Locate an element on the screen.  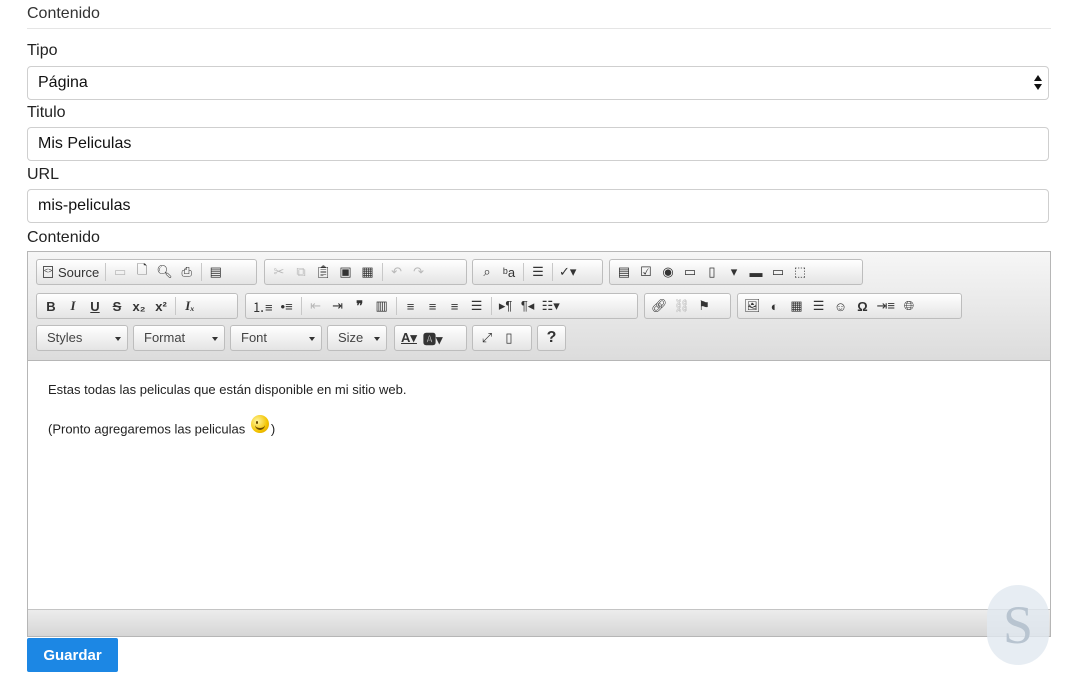
format-combo-label: Format is located at coordinates (165, 337).